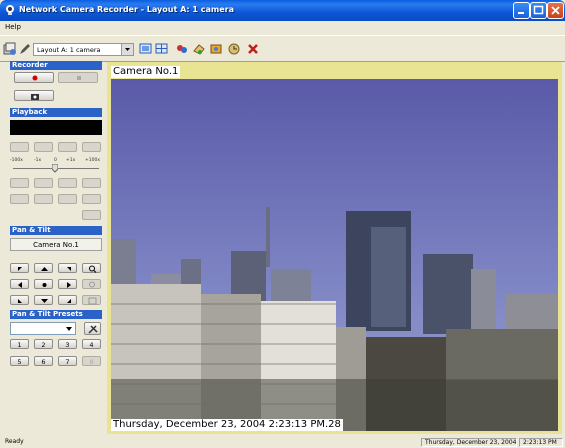  I want to click on pan-up-left-button, so click(19, 268).